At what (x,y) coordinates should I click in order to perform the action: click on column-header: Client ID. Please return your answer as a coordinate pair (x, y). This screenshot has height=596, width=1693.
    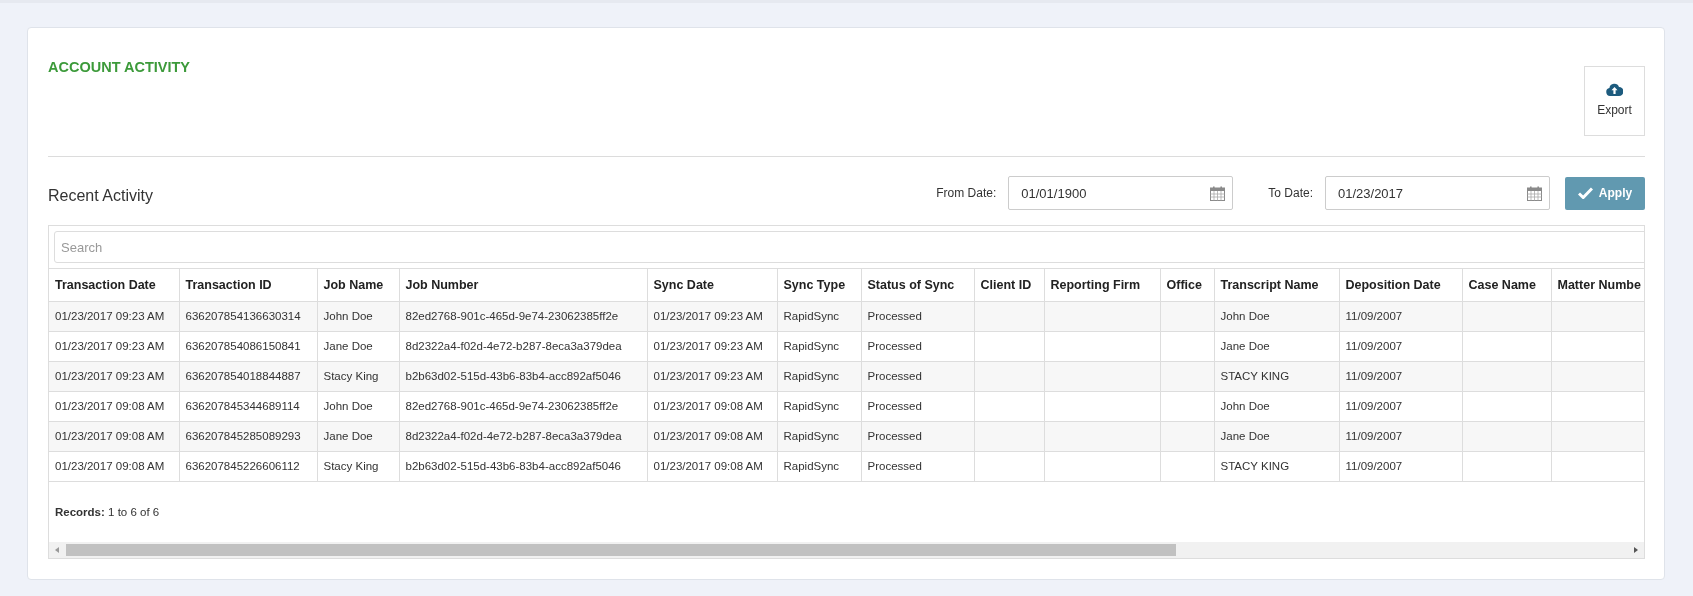
    Looking at the image, I should click on (1009, 285).